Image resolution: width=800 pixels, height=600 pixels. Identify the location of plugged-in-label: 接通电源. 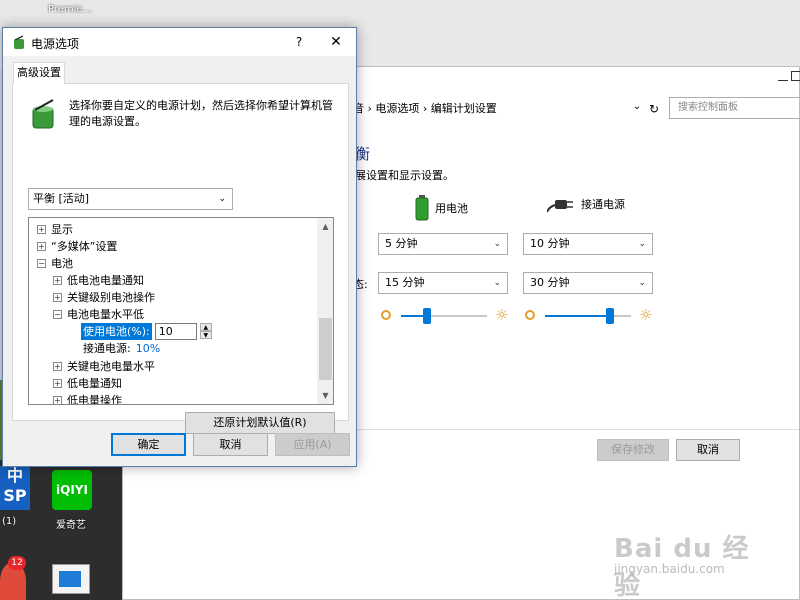
(603, 204).